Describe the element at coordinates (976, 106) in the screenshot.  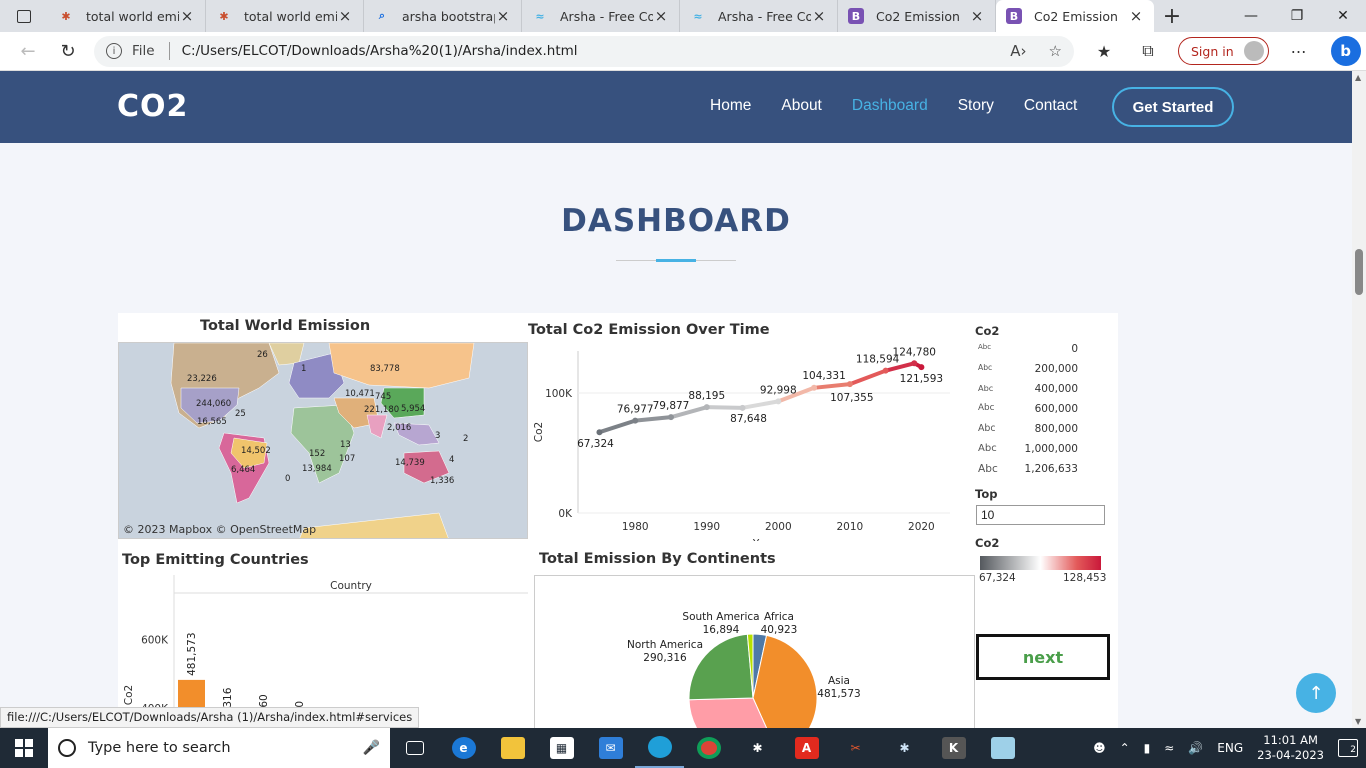
I see `nav-story: Story` at that location.